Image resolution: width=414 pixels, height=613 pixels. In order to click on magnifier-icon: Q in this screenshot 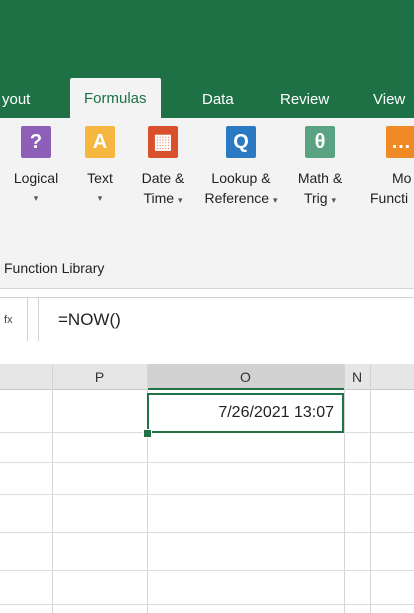, I will do `click(241, 142)`.